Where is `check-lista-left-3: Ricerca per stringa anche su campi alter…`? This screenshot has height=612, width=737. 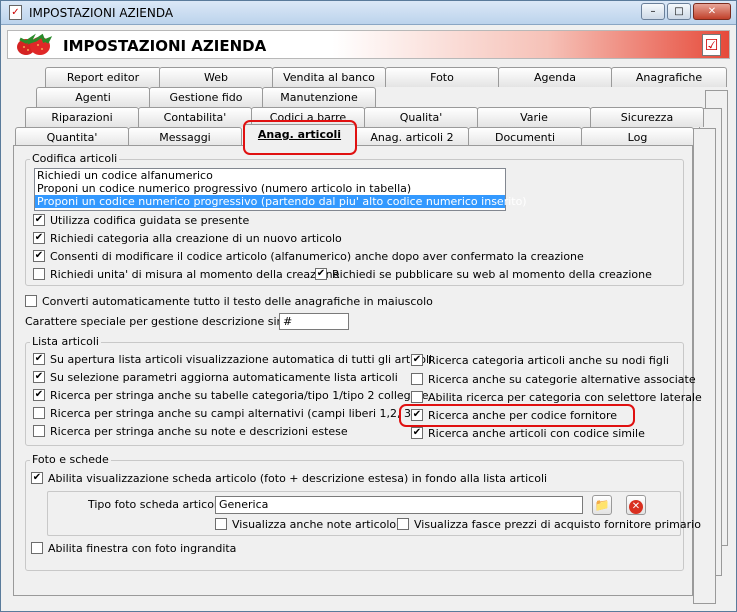 check-lista-left-3: Ricerca per stringa anche su campi alter… is located at coordinates (224, 414).